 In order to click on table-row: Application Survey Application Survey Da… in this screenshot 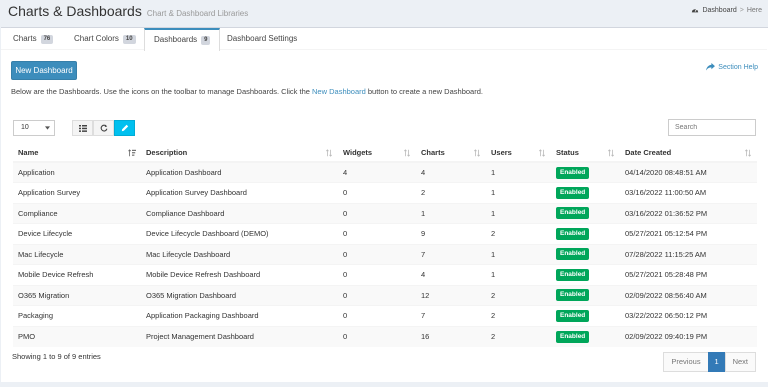, I will do `click(385, 192)`.